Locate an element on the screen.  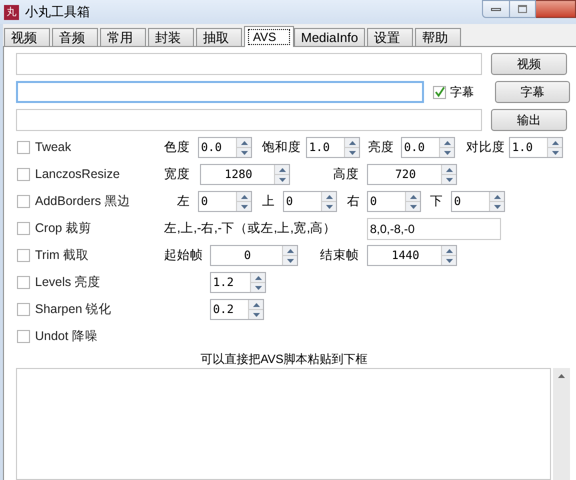
filter-label: Crop 裁剪 is located at coordinates (63, 229).